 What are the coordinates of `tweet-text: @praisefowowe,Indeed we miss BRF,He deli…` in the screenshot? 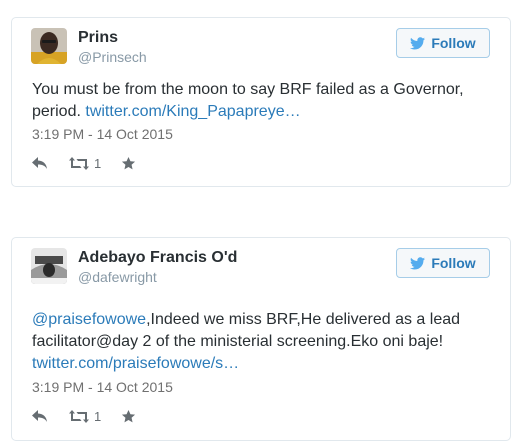 It's located at (264, 342).